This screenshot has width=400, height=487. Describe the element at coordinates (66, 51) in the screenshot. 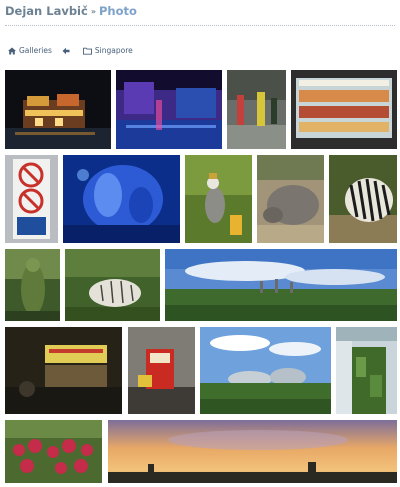

I see `arrow-left-icon` at that location.